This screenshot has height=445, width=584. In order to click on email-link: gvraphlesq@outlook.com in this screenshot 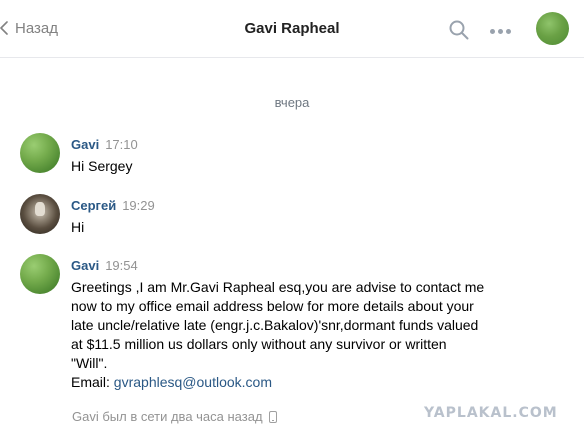, I will do `click(193, 382)`.